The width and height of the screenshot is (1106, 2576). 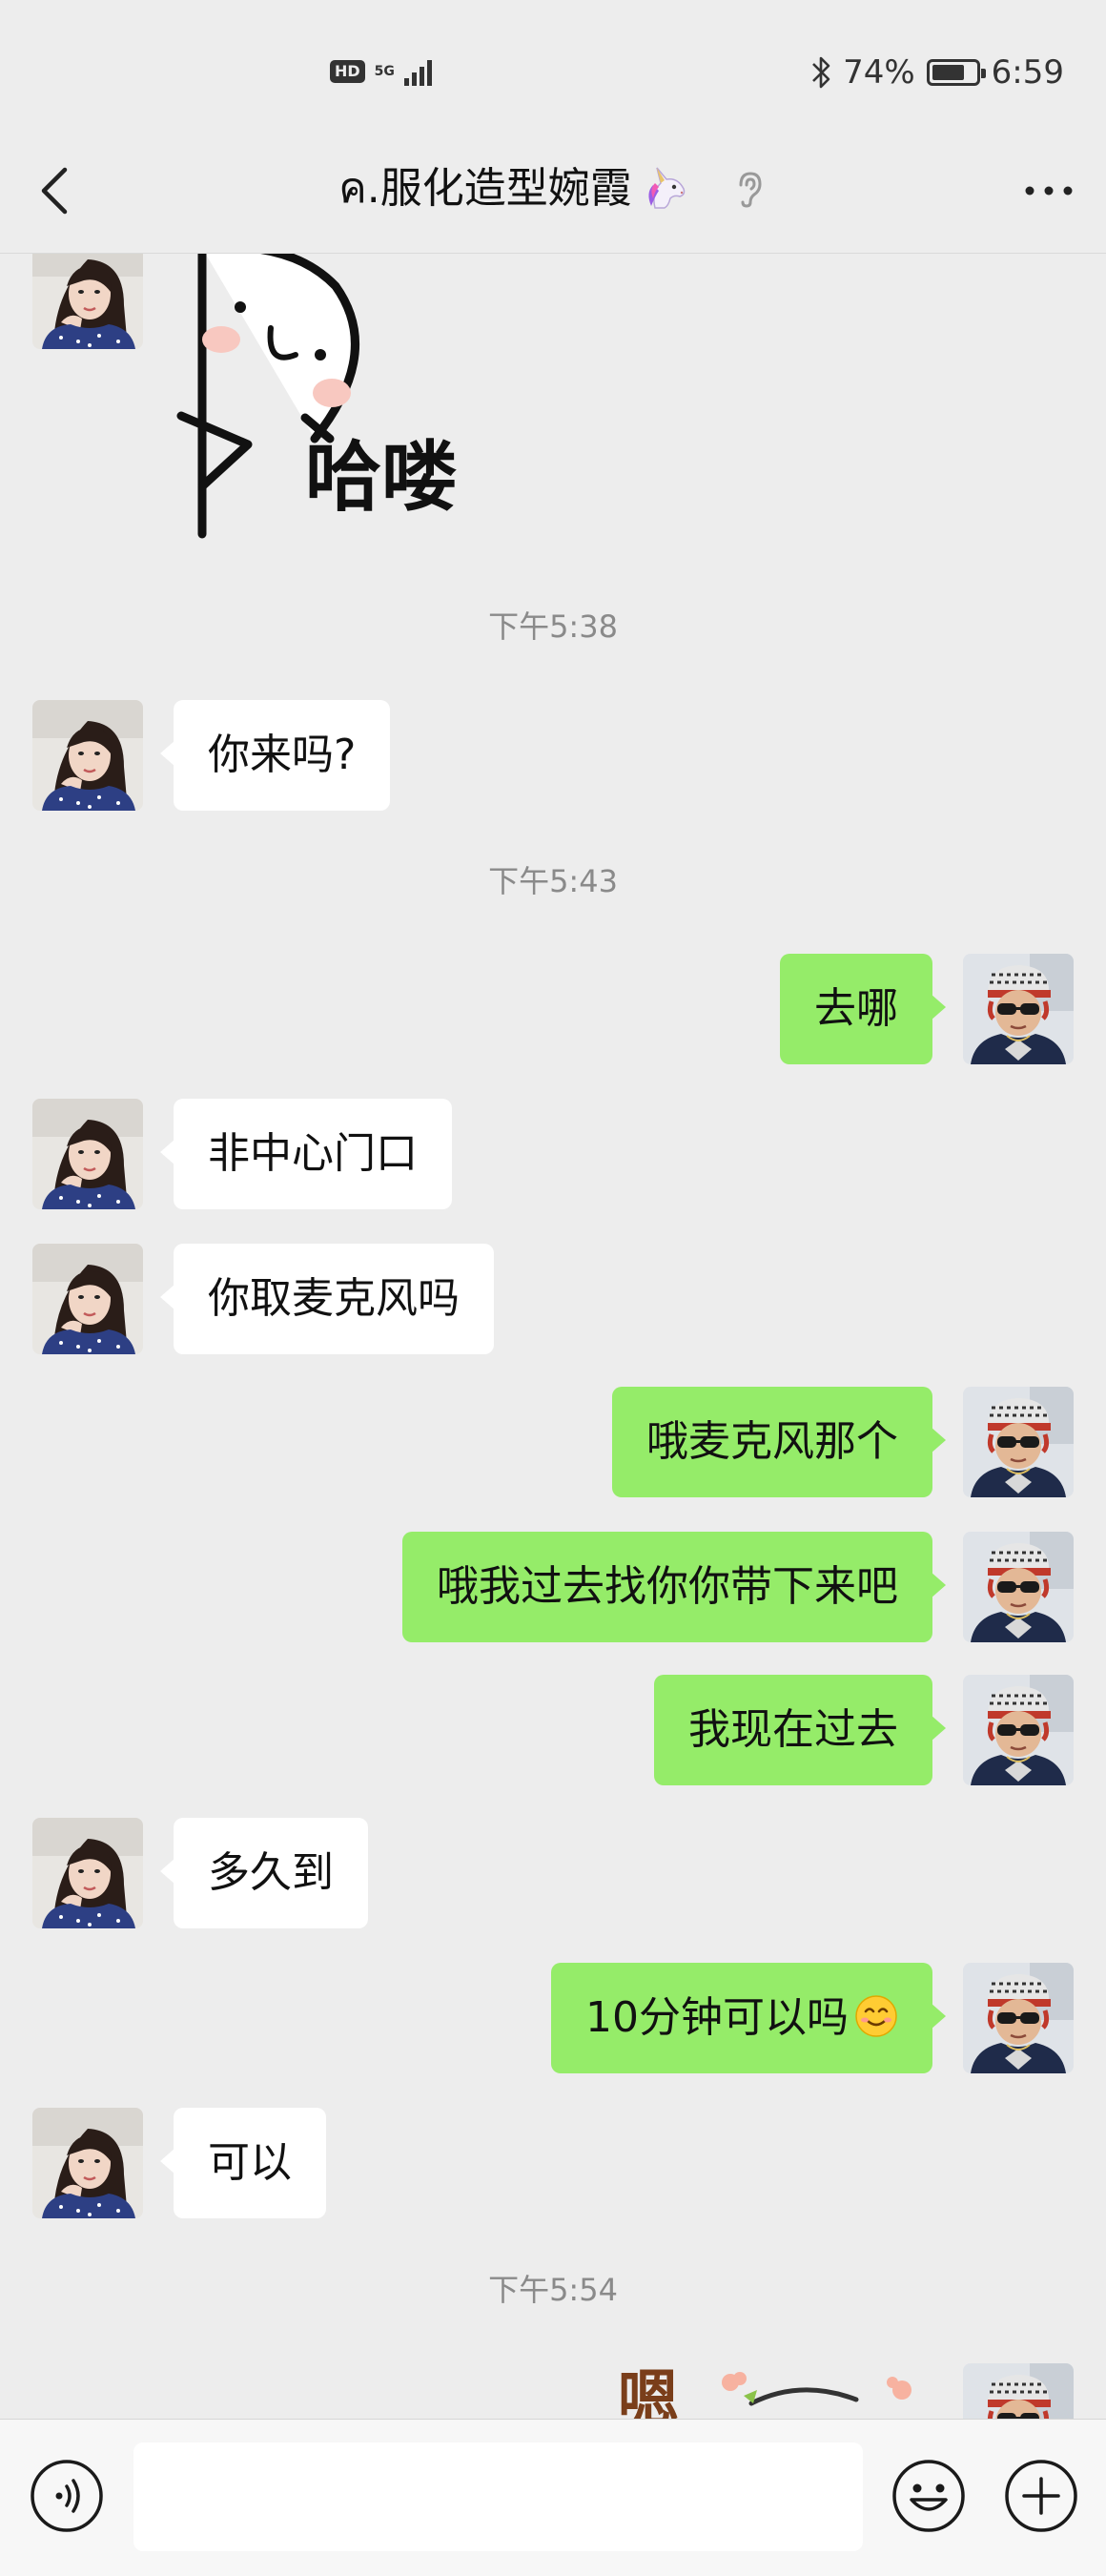 What do you see at coordinates (956, 72) in the screenshot?
I see `battery-icon` at bounding box center [956, 72].